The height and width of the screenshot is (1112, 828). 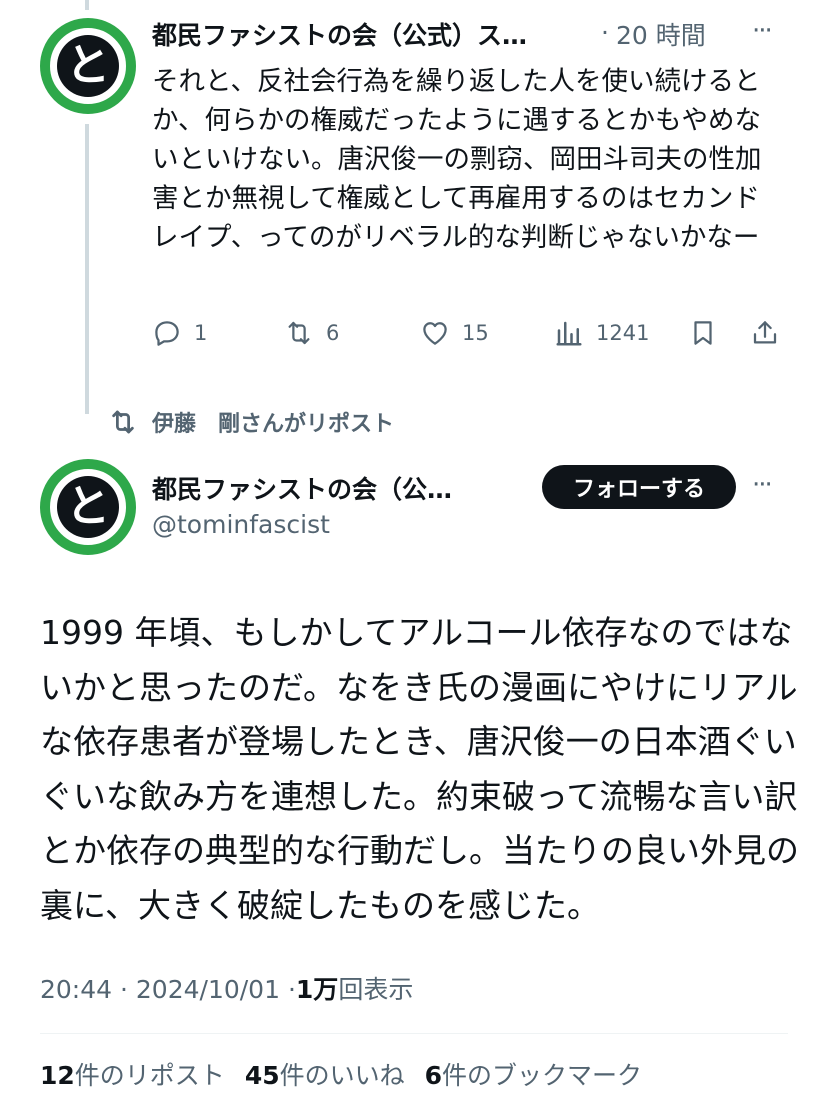 I want to click on follow-button: フォローする, so click(x=639, y=487).